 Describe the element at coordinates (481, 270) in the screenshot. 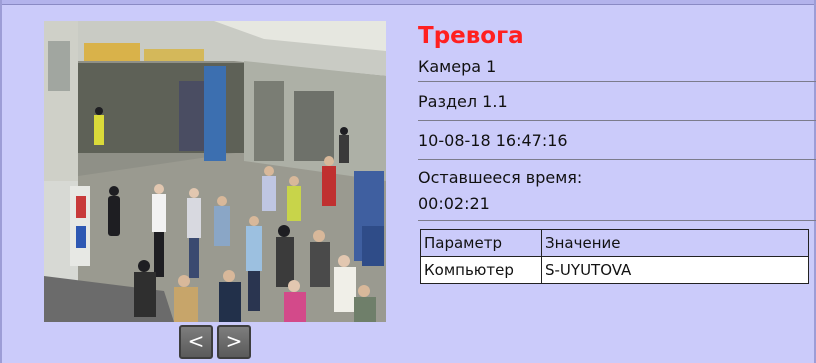

I see `param-name-cell: Компьютер` at that location.